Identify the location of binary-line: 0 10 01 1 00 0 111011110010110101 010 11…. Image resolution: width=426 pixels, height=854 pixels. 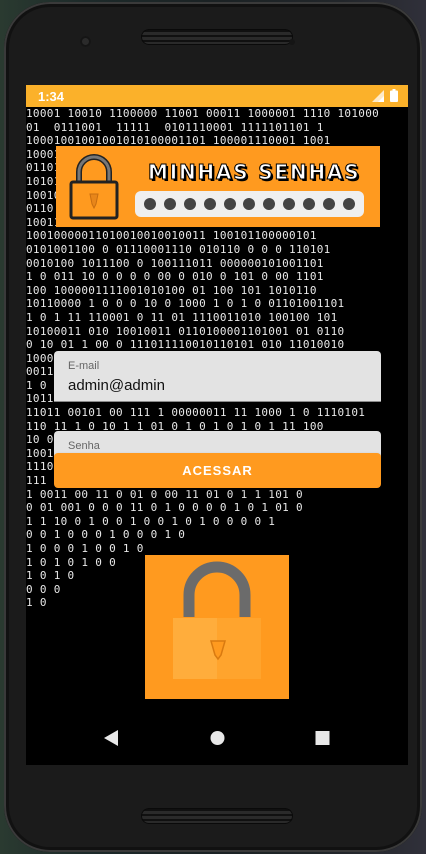
(185, 345).